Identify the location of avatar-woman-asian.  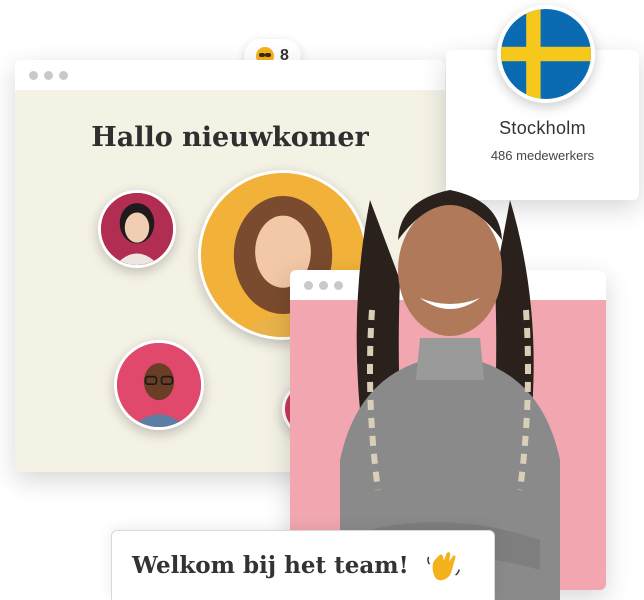
(137, 229).